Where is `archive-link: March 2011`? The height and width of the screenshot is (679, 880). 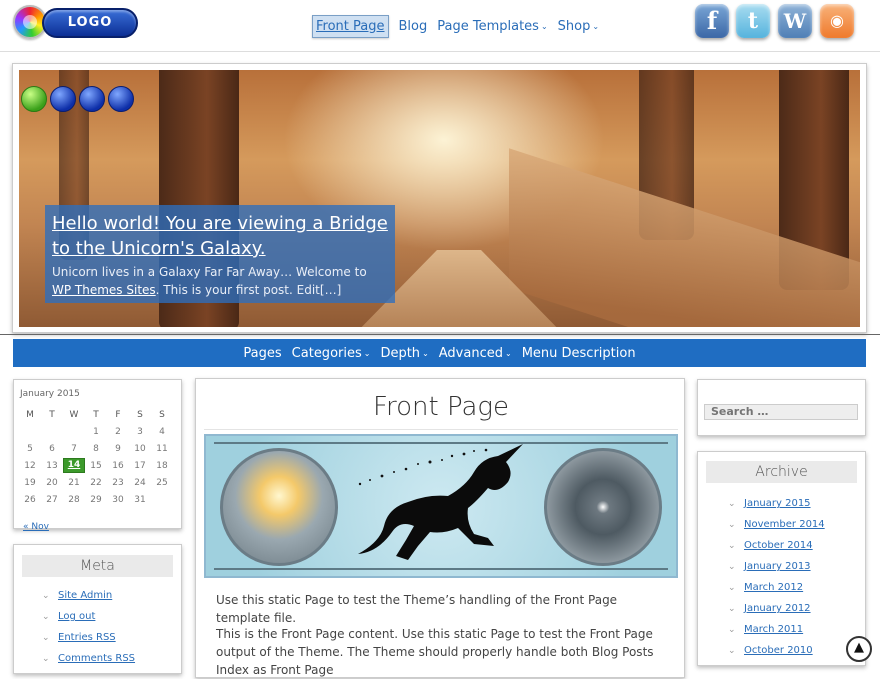
archive-link: March 2011 is located at coordinates (773, 629).